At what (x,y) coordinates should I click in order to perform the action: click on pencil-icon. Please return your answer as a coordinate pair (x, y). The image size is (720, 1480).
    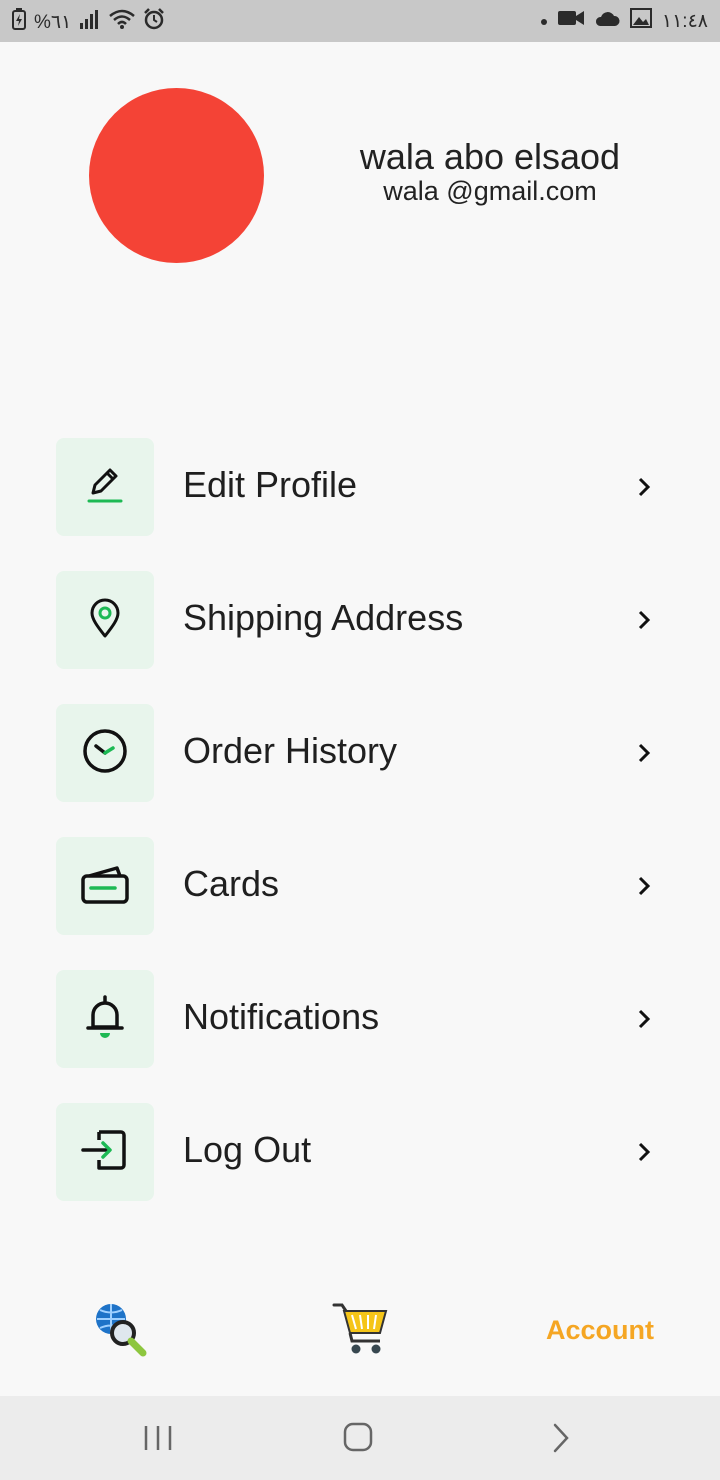
    Looking at the image, I should click on (105, 487).